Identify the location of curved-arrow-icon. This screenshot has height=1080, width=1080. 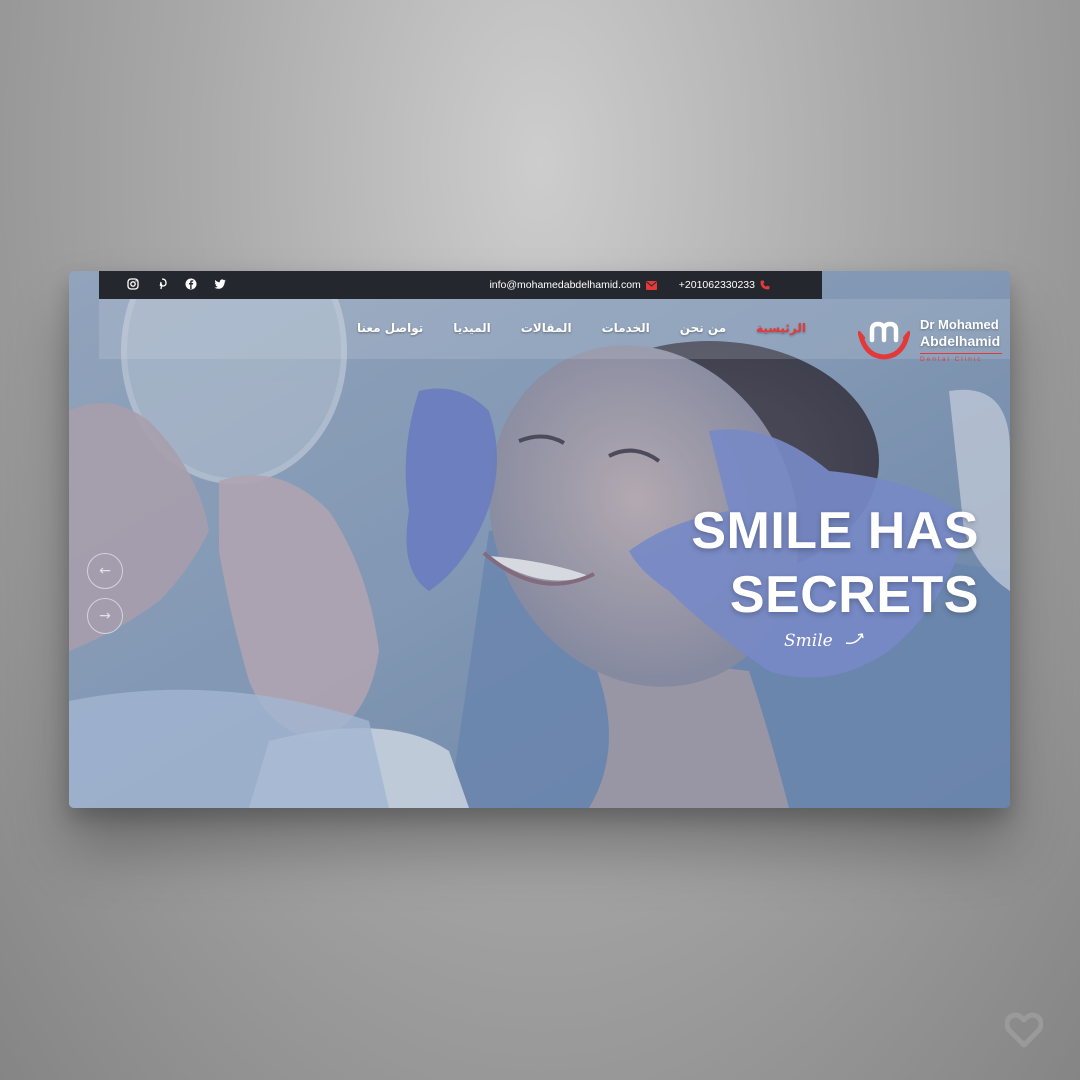
(854, 639).